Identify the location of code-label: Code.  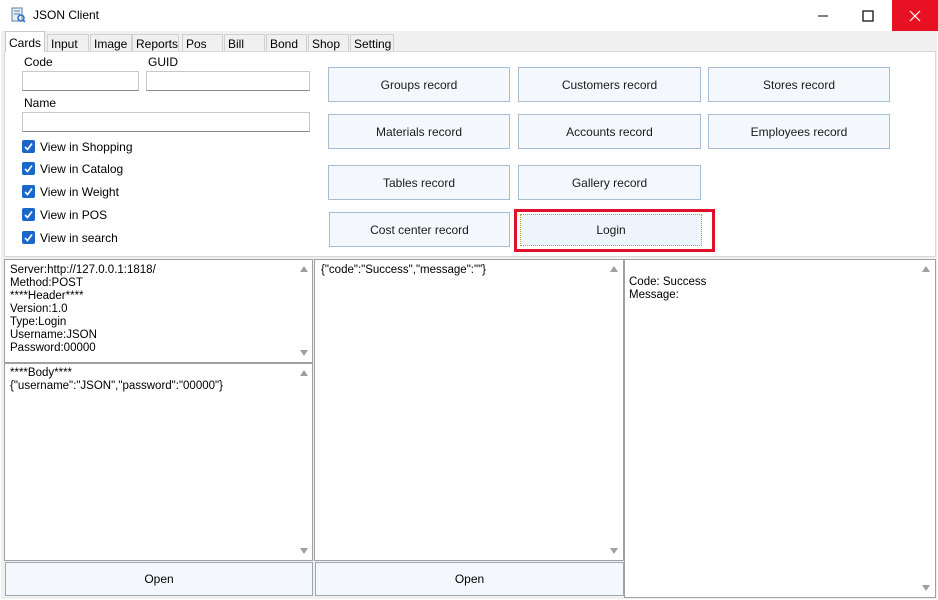
(38, 62).